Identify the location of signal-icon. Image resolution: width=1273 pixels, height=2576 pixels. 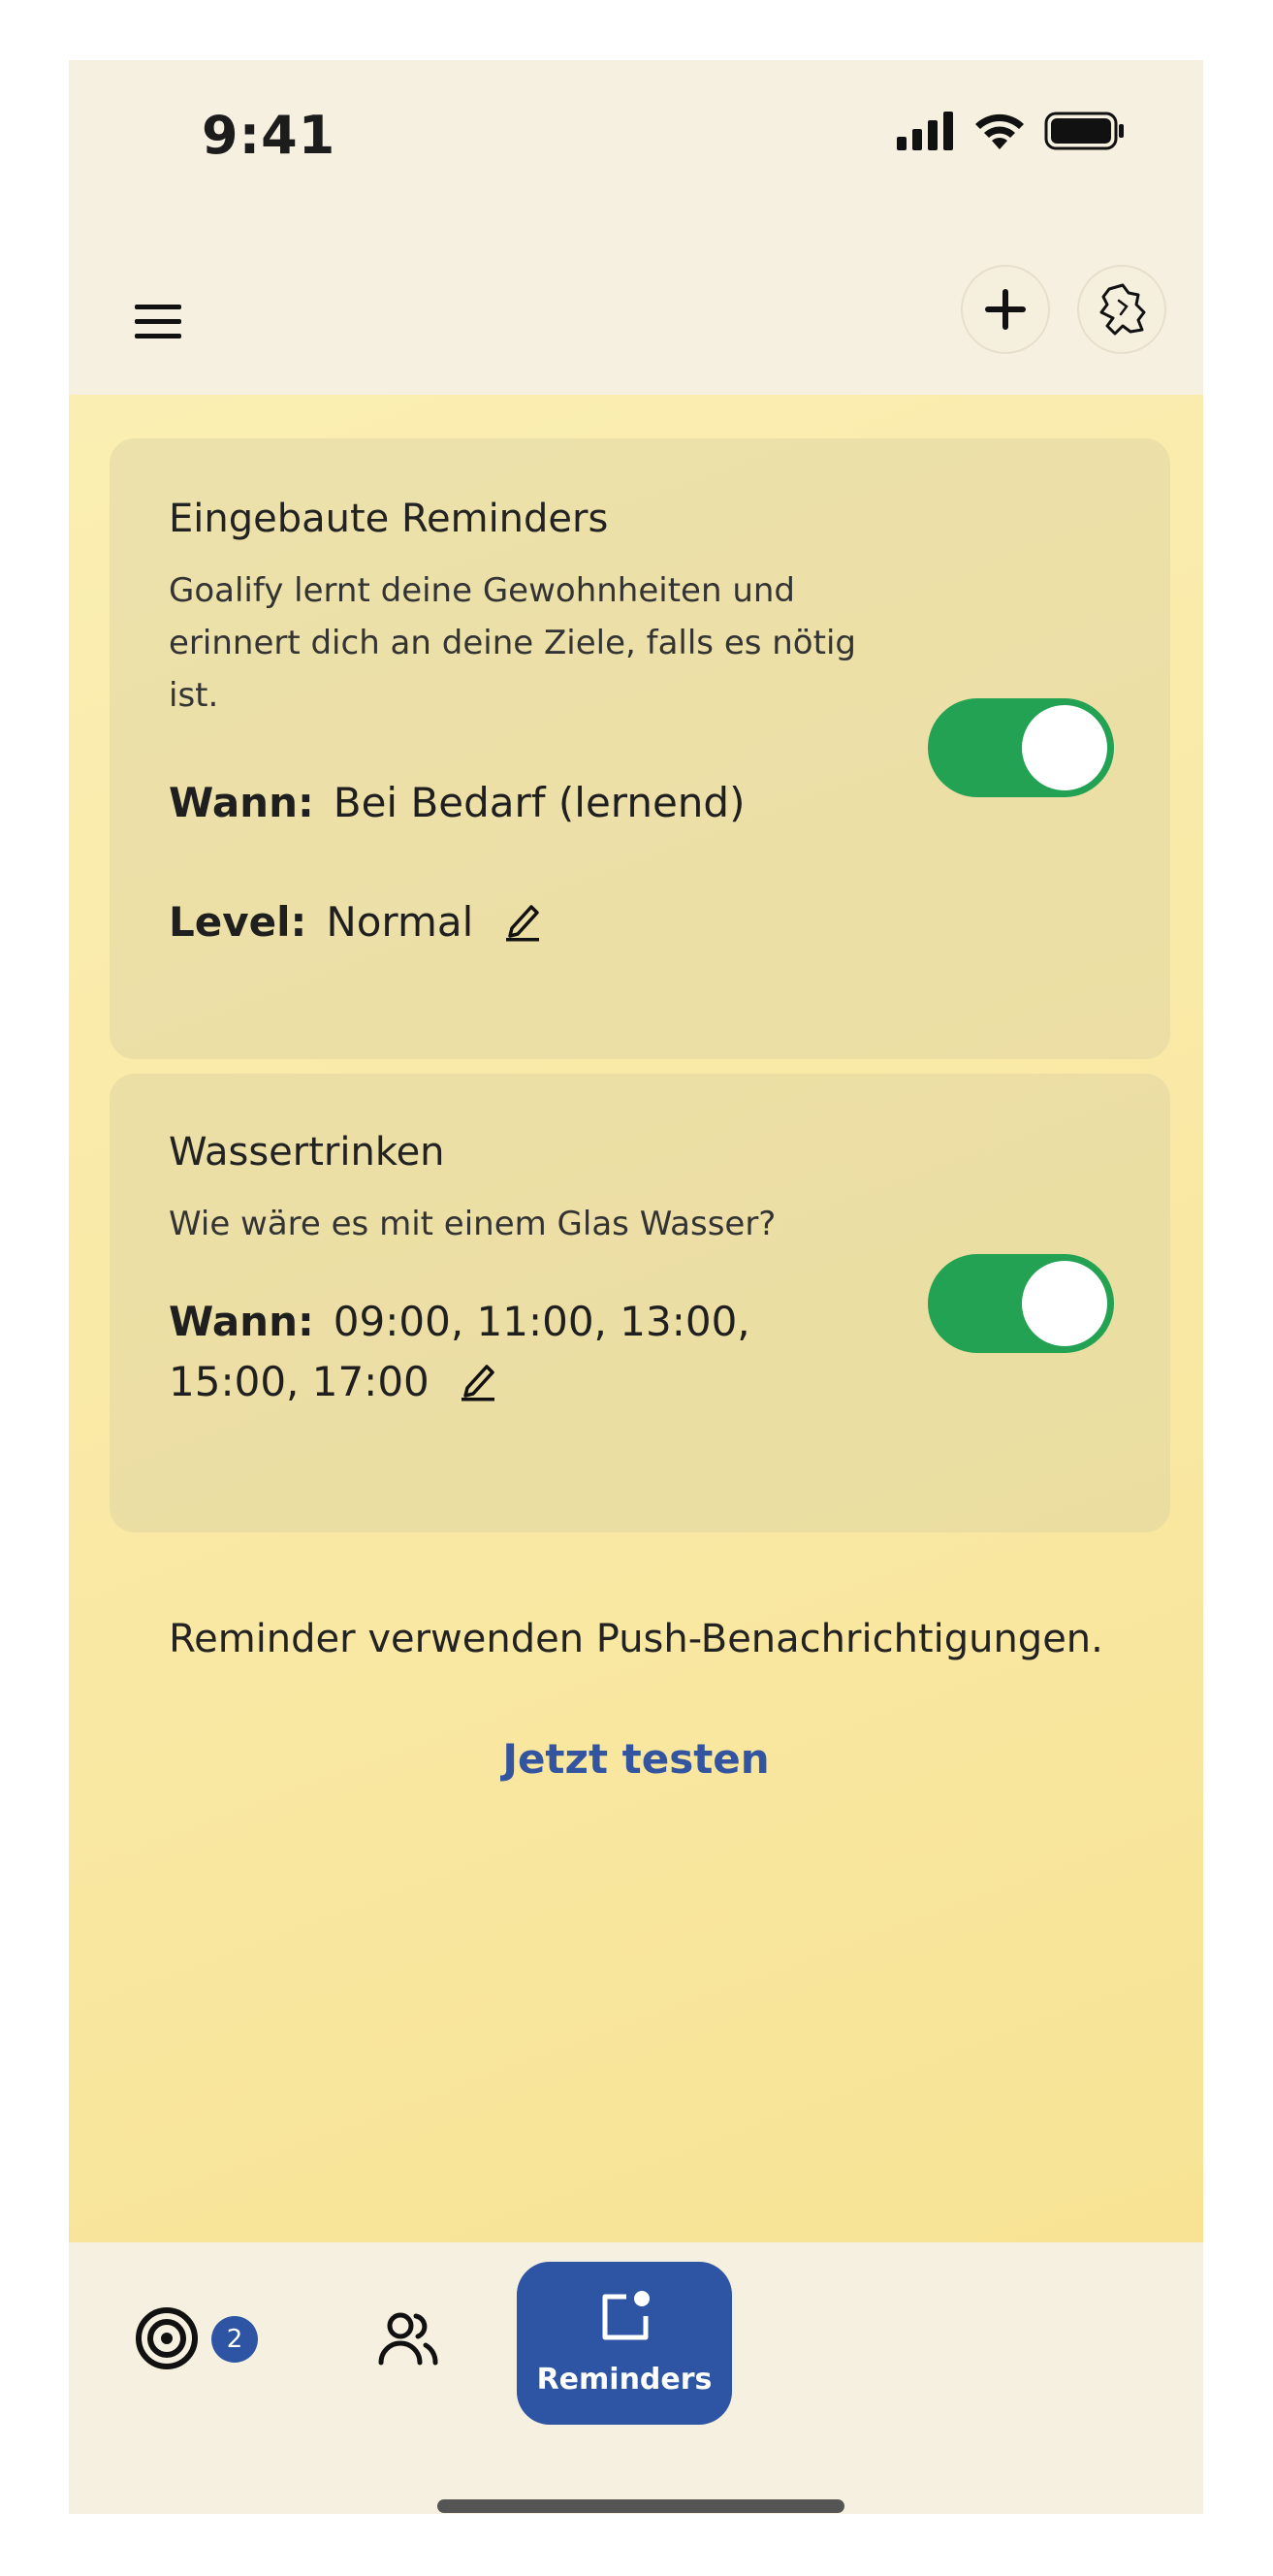
(925, 131).